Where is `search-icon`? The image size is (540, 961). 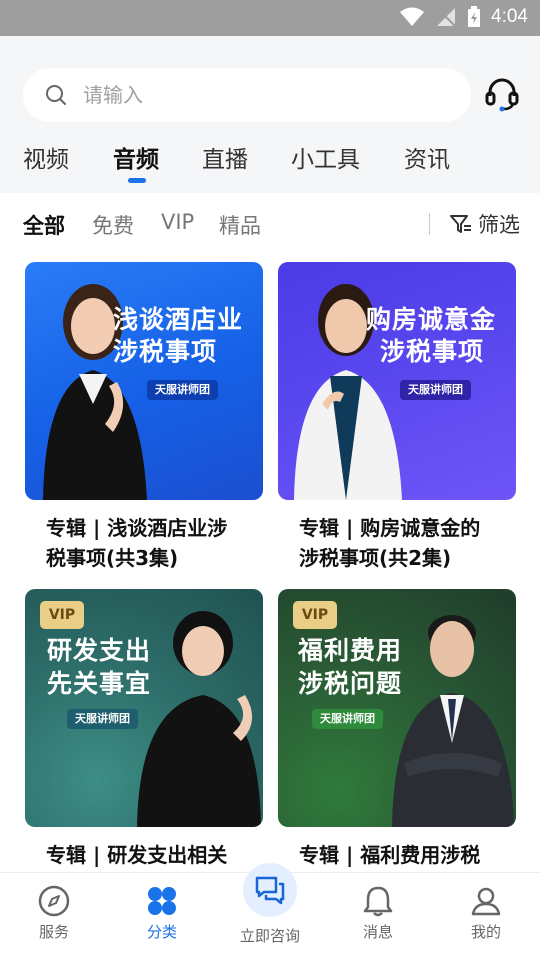 search-icon is located at coordinates (56, 95).